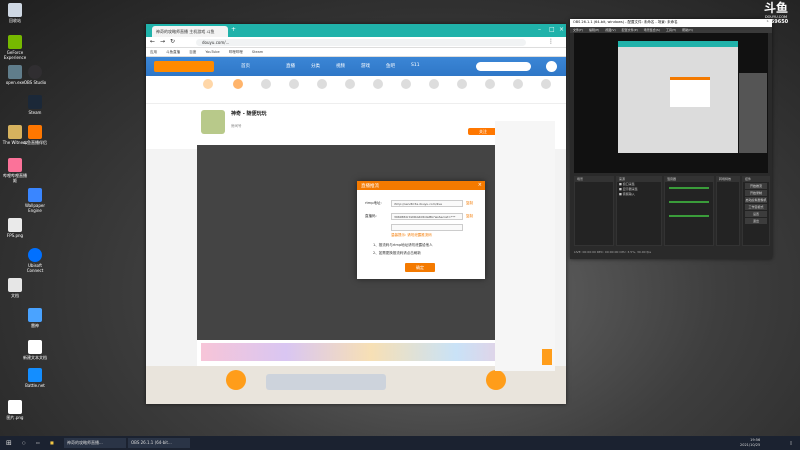 The height and width of the screenshot is (450, 800). I want to click on maximize-icon: □, so click(552, 29).